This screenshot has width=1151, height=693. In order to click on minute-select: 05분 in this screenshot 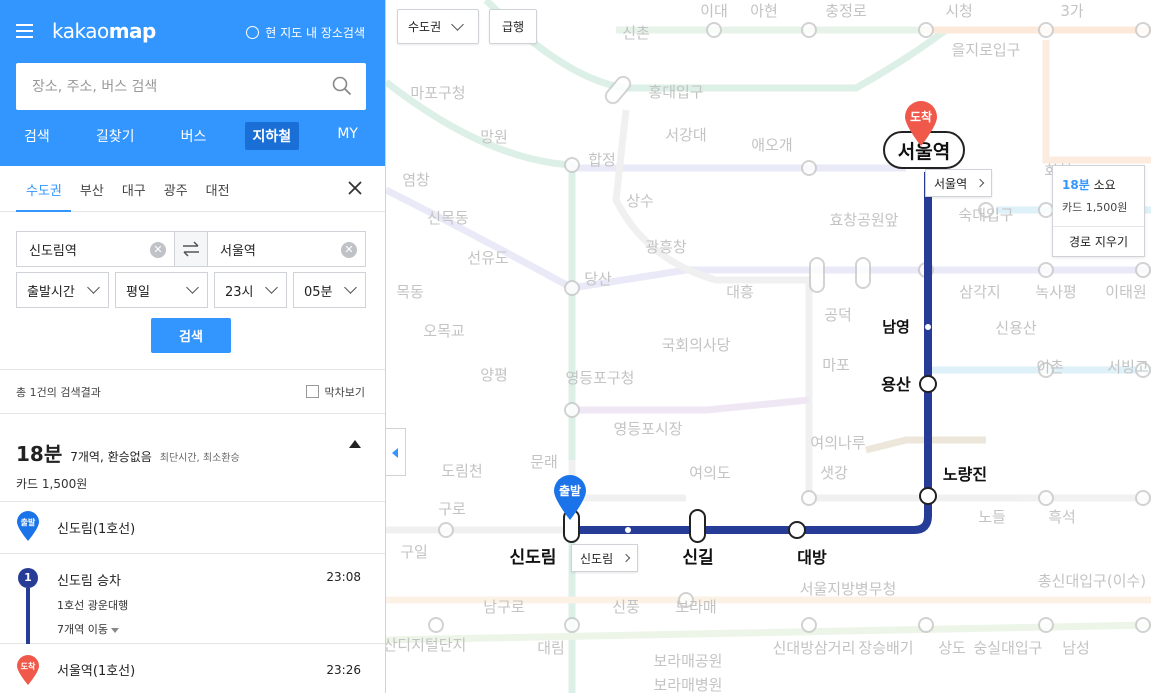, I will do `click(329, 290)`.